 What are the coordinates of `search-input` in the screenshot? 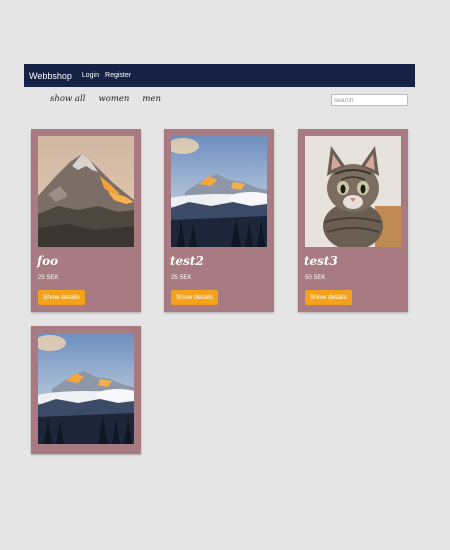 It's located at (369, 100).